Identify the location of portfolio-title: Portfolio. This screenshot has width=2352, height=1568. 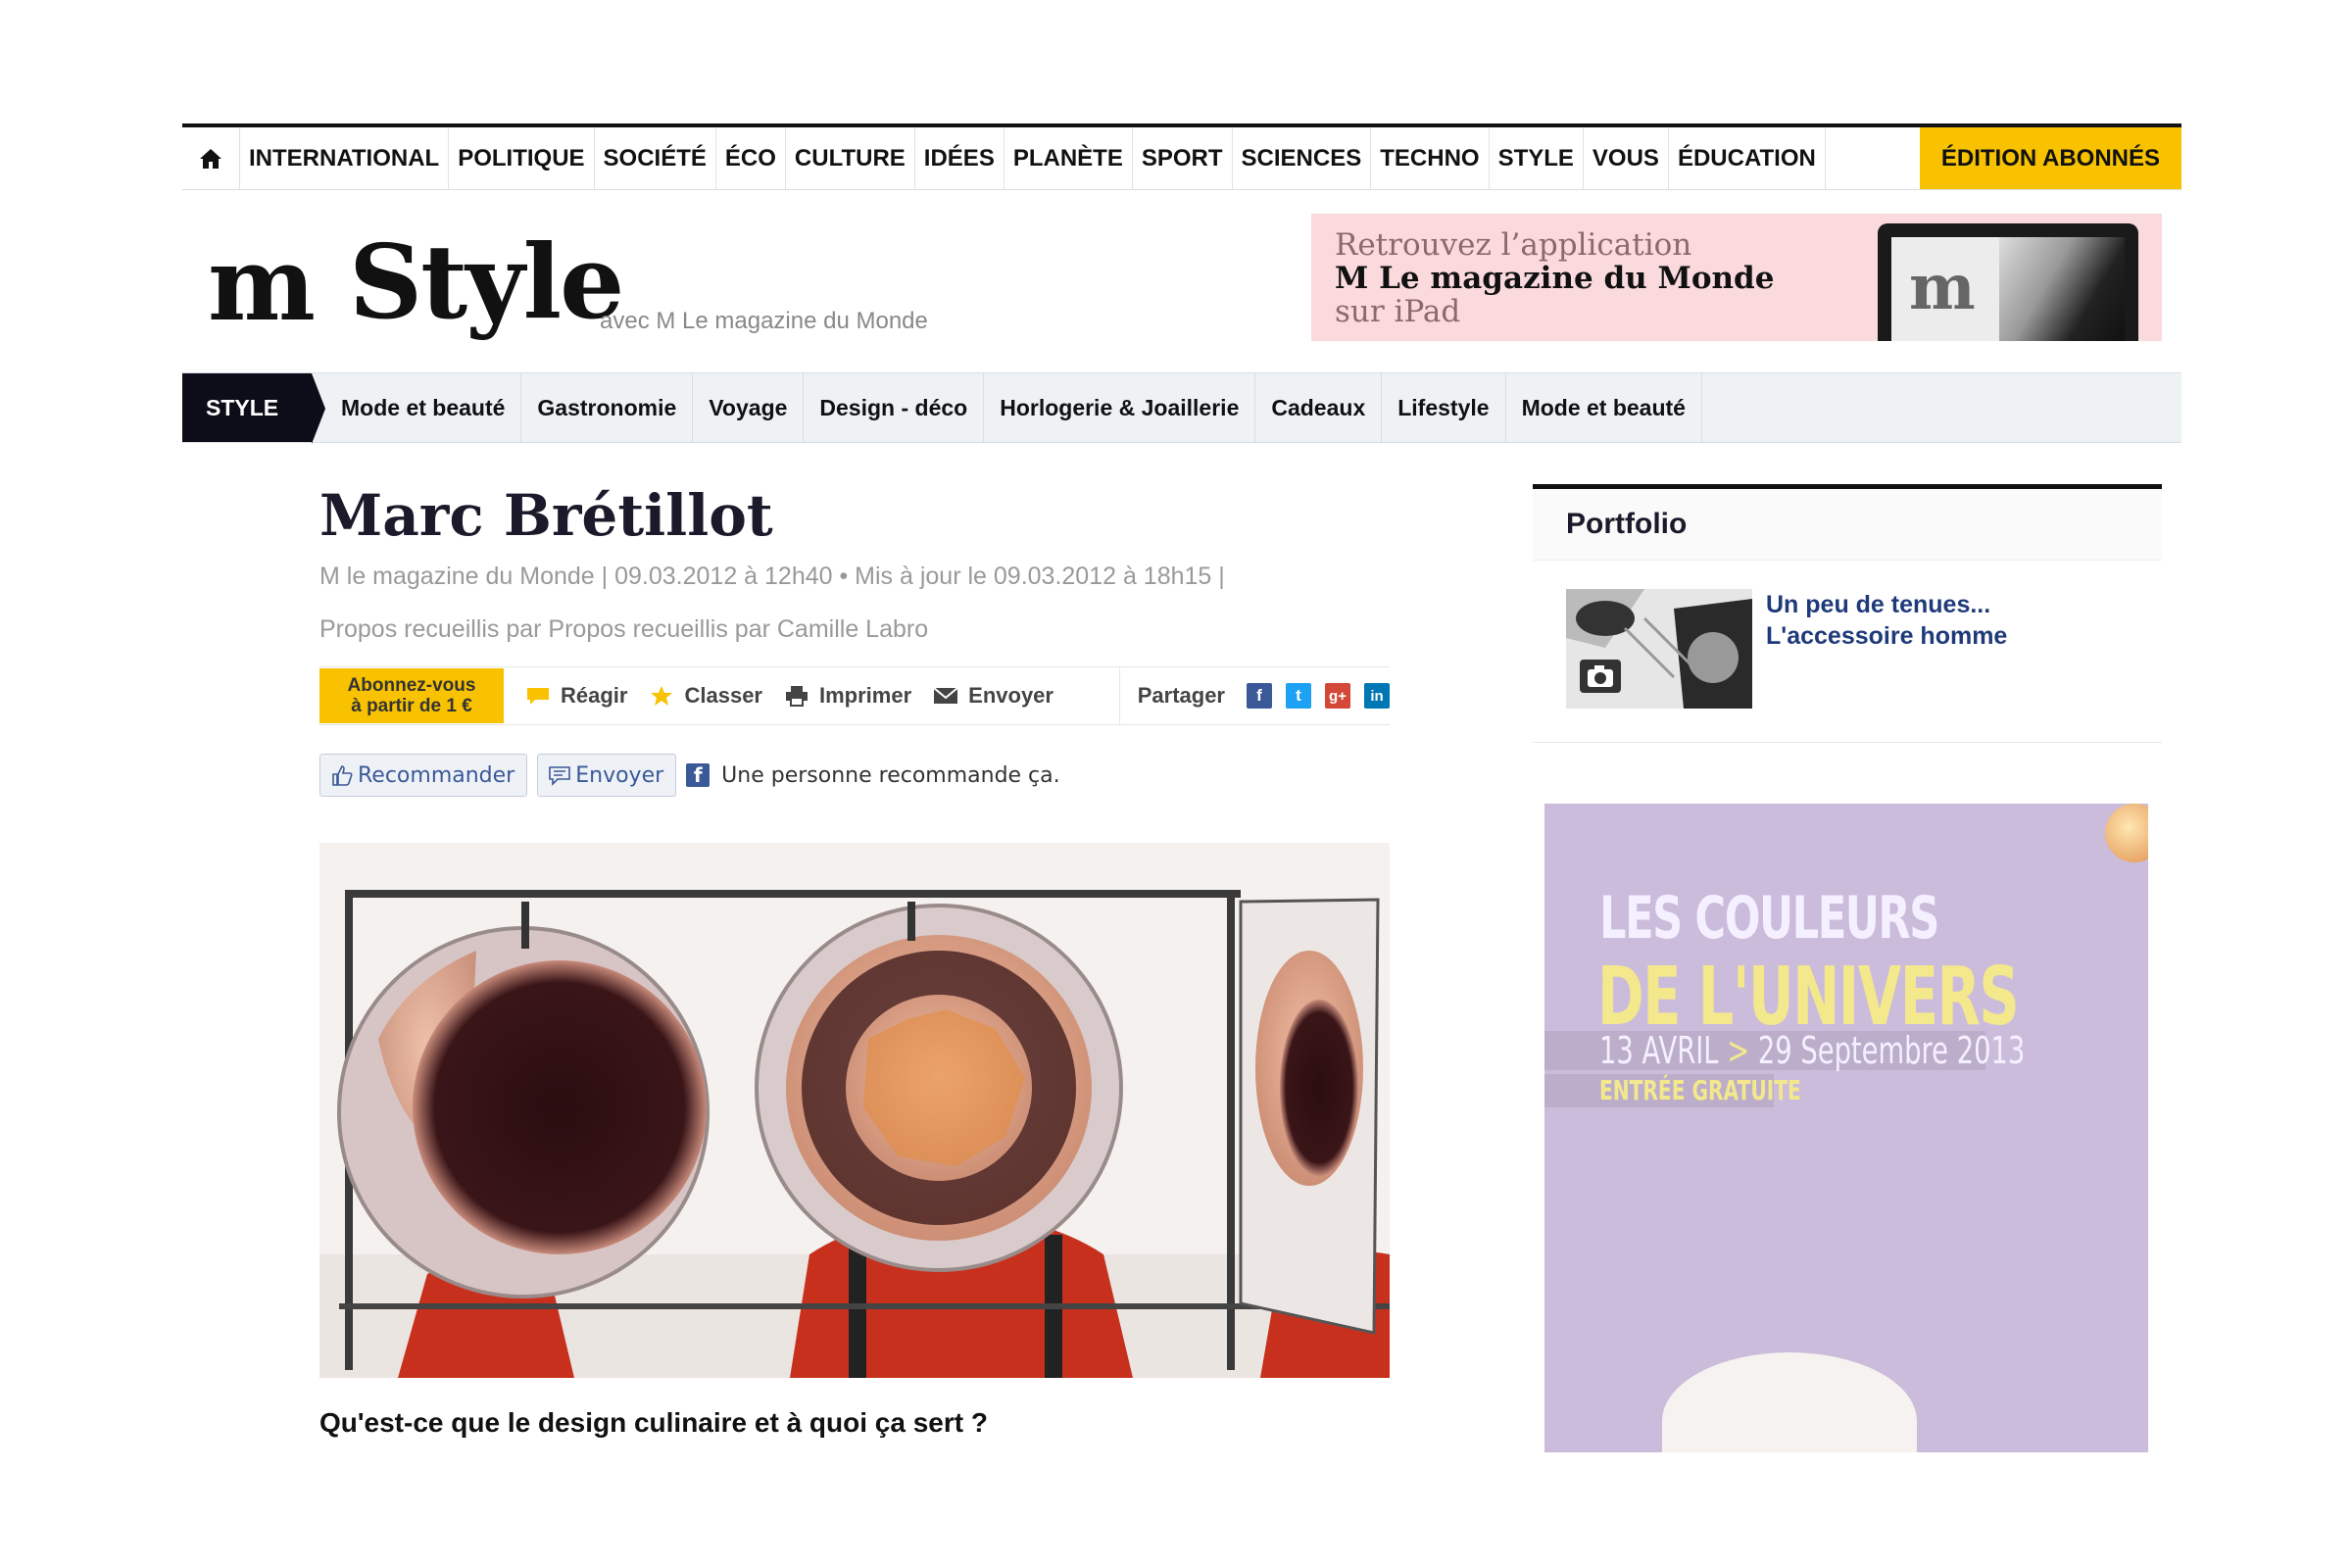
(1847, 525).